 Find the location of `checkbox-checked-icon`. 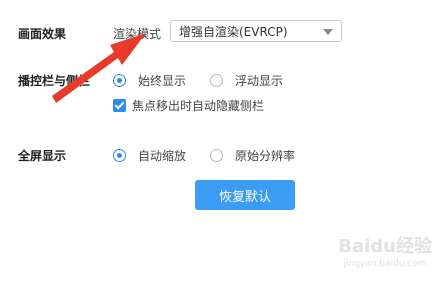

checkbox-checked-icon is located at coordinates (119, 105).